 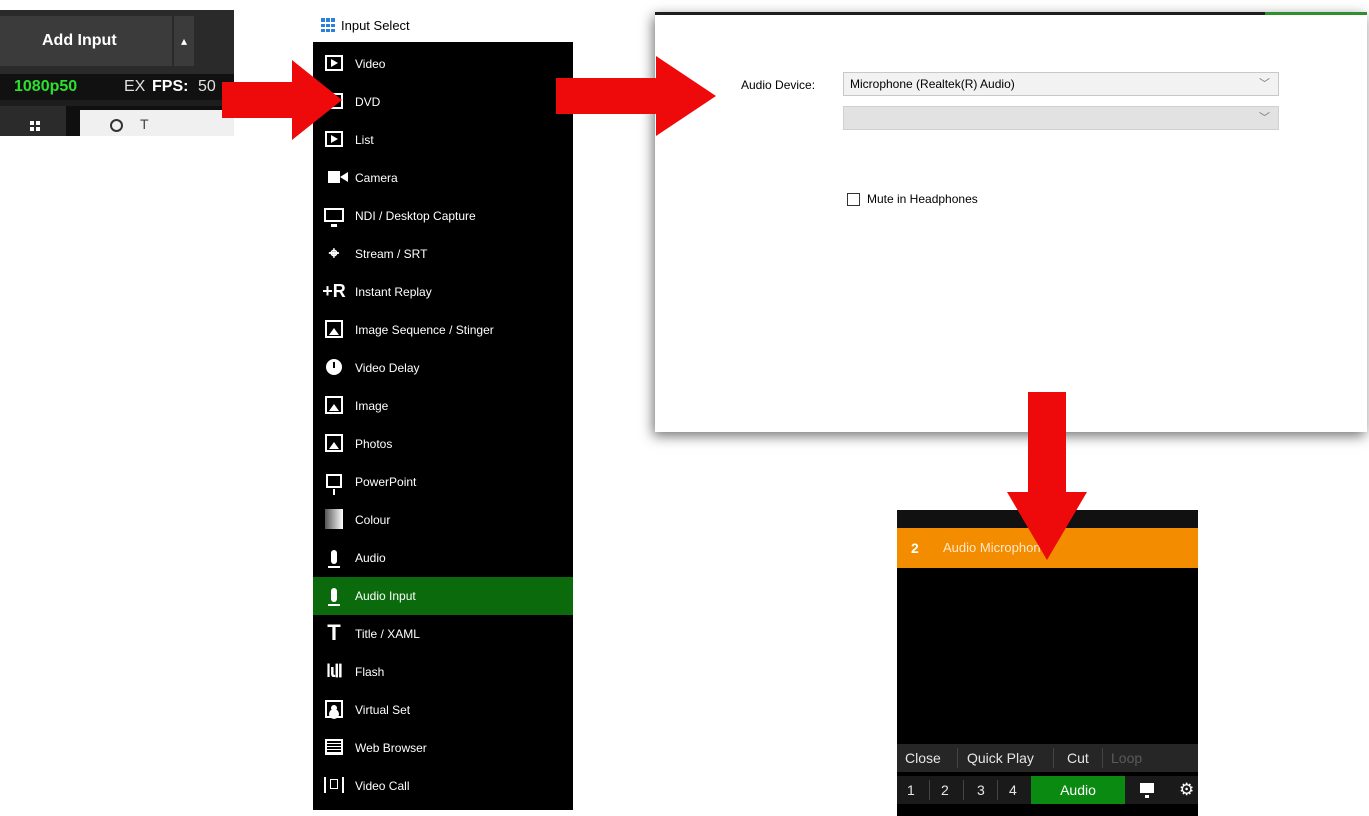 I want to click on mute-in-headphones-label: Mute in Headphones, so click(x=922, y=199).